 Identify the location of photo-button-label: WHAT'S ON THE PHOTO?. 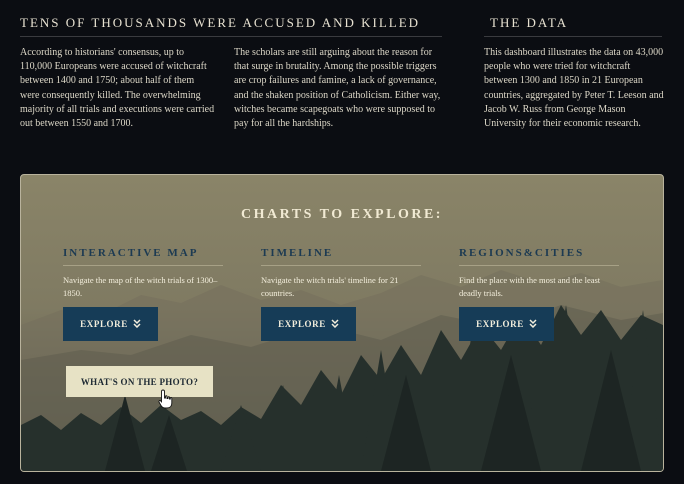
(139, 381).